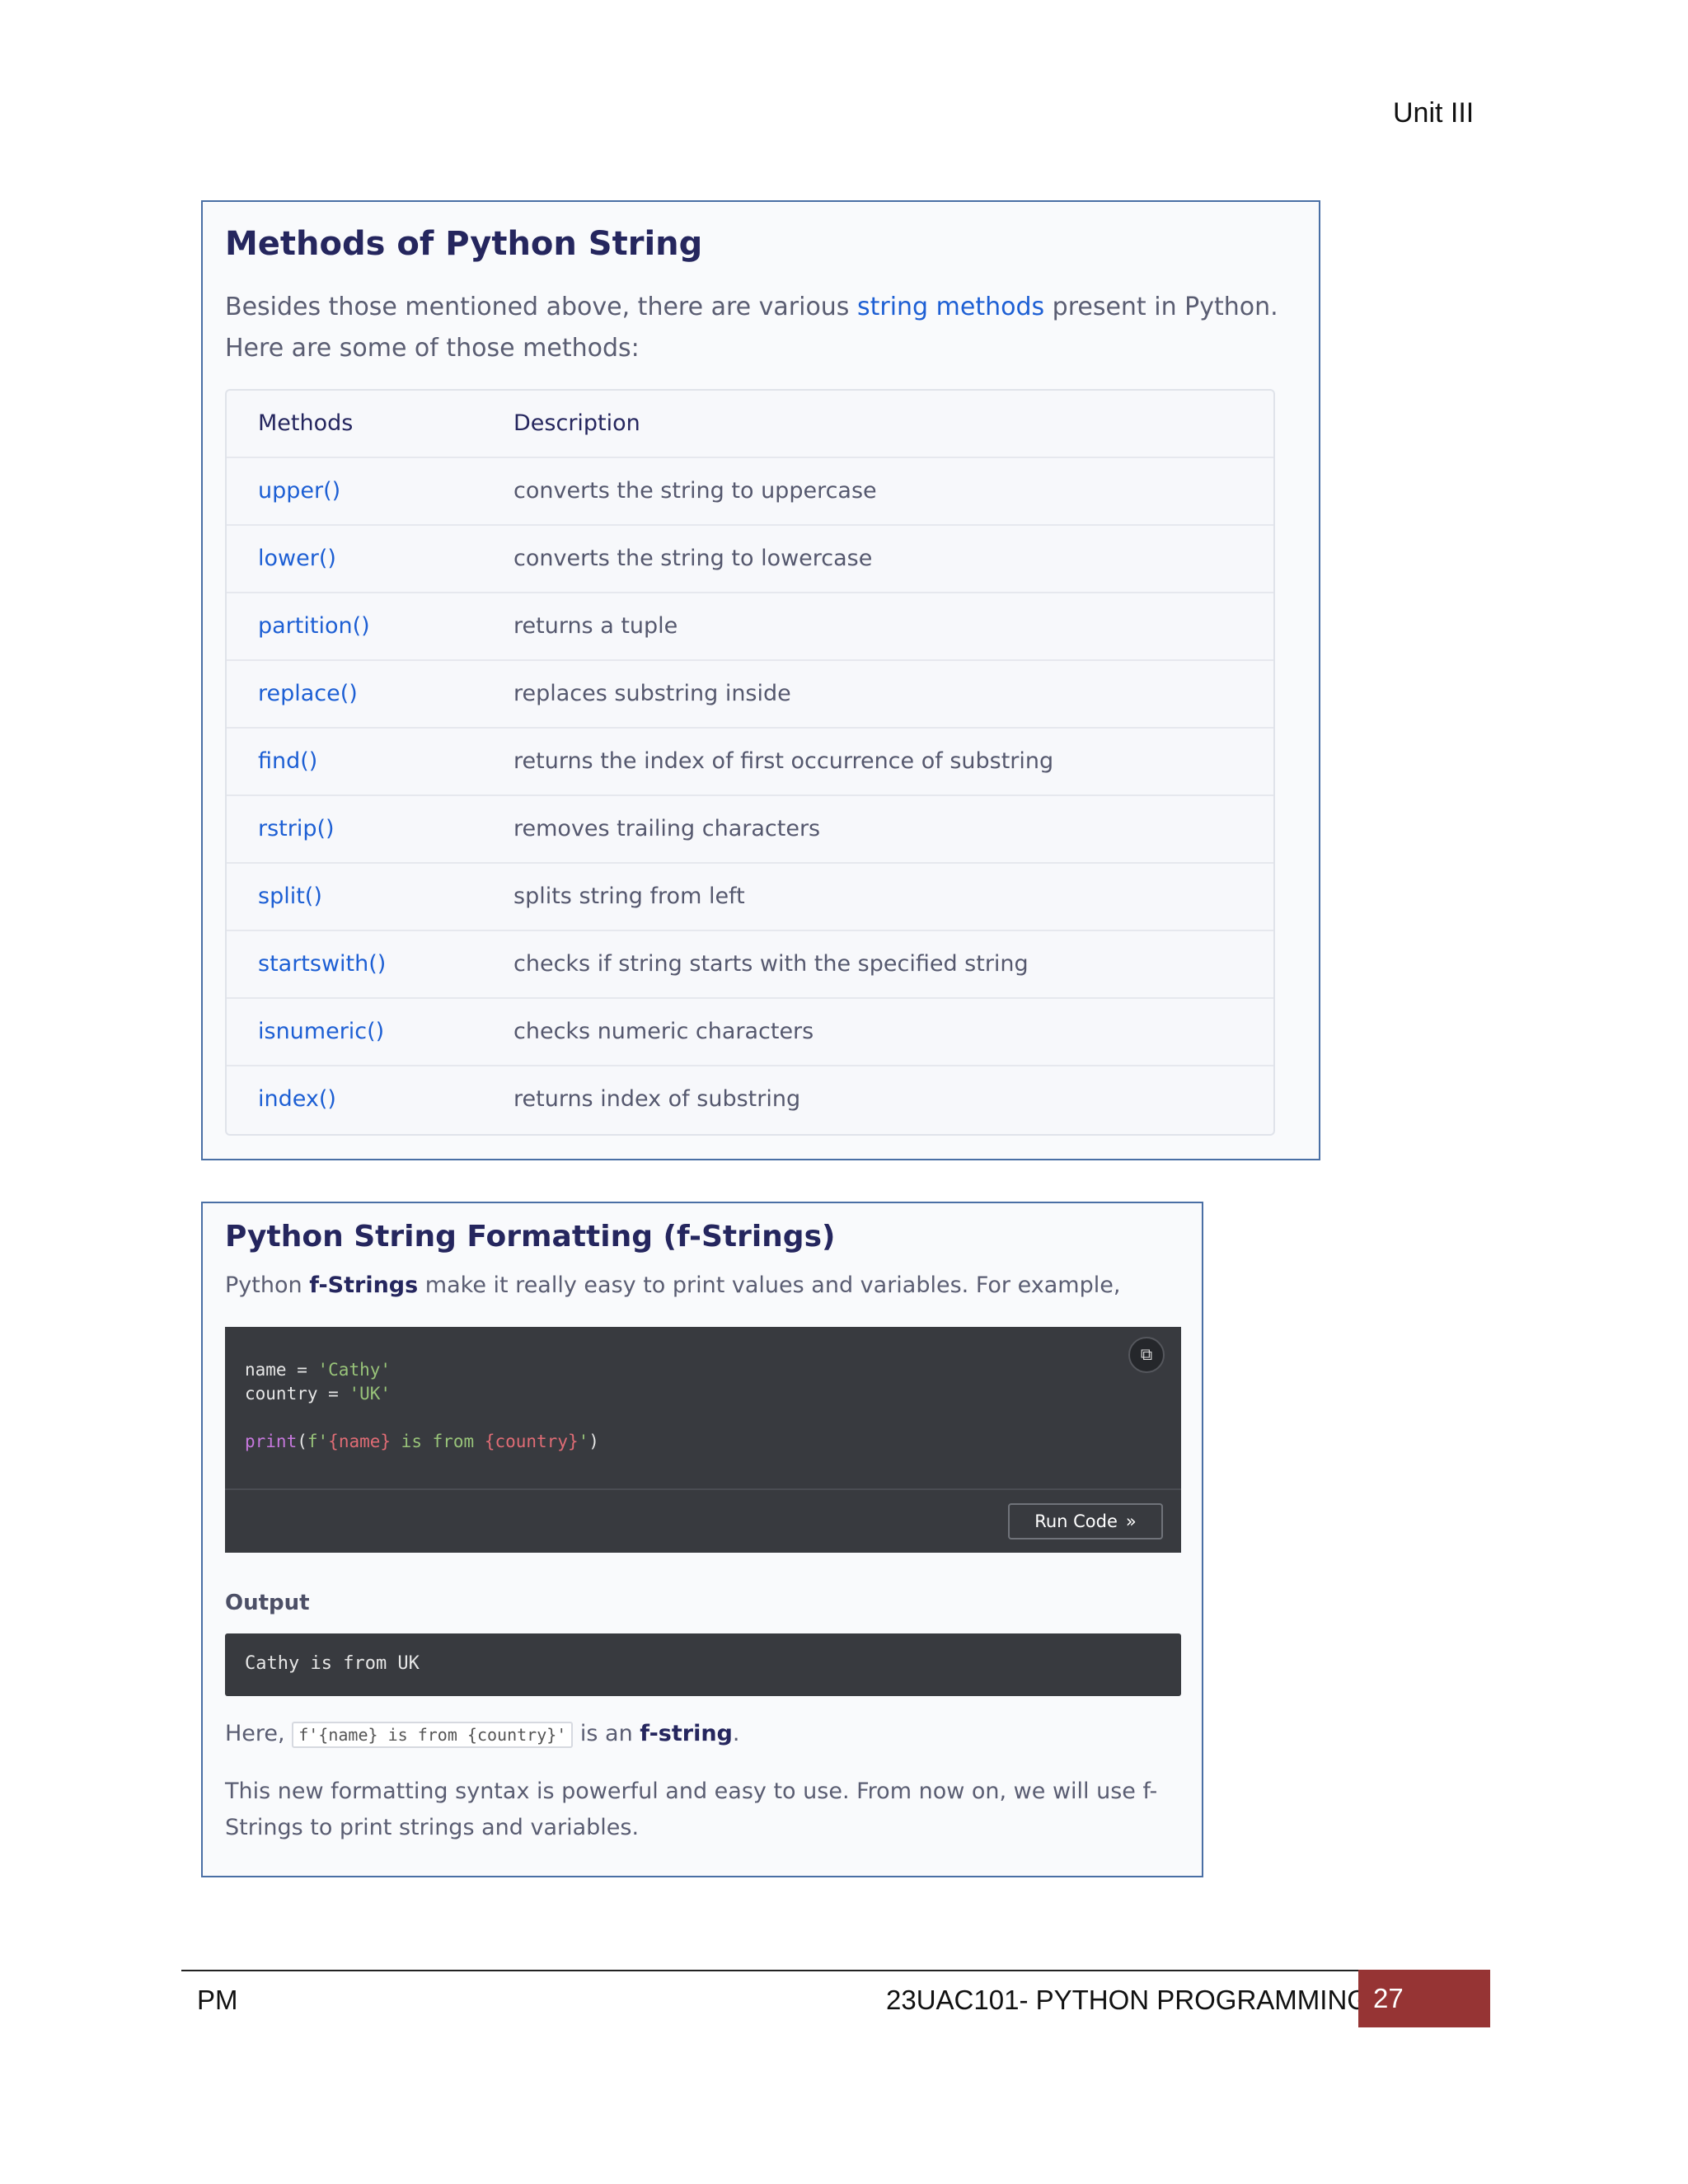 The width and height of the screenshot is (1688, 2184). What do you see at coordinates (652, 693) in the screenshot?
I see `method-description: replaces substring inside` at bounding box center [652, 693].